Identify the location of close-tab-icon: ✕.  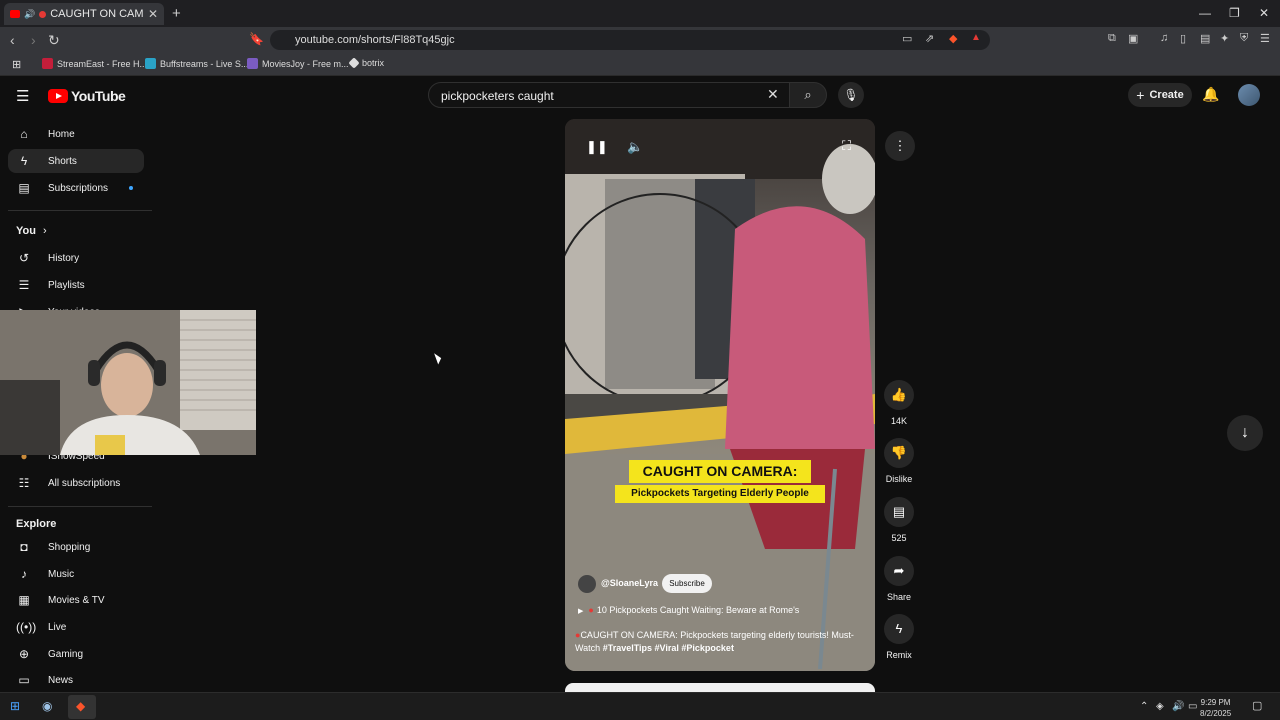
(153, 14).